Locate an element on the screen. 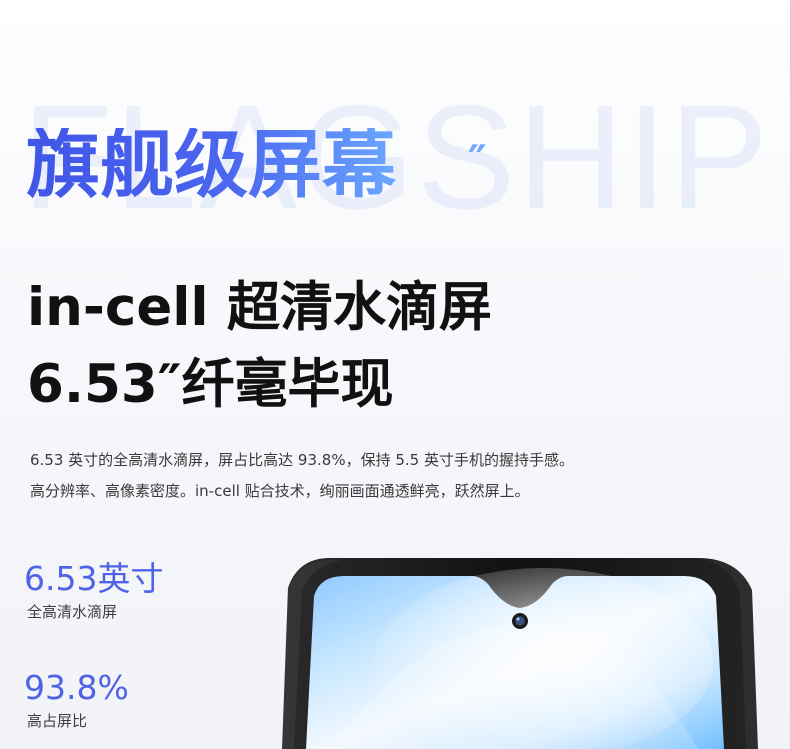  headline-line-2: 6.53″纤毫毕现 is located at coordinates (210, 384).